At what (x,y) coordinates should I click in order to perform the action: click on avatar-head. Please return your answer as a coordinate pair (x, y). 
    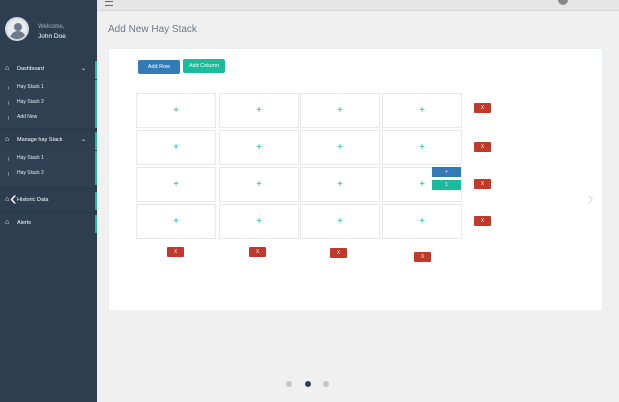
    Looking at the image, I should click on (18, 27).